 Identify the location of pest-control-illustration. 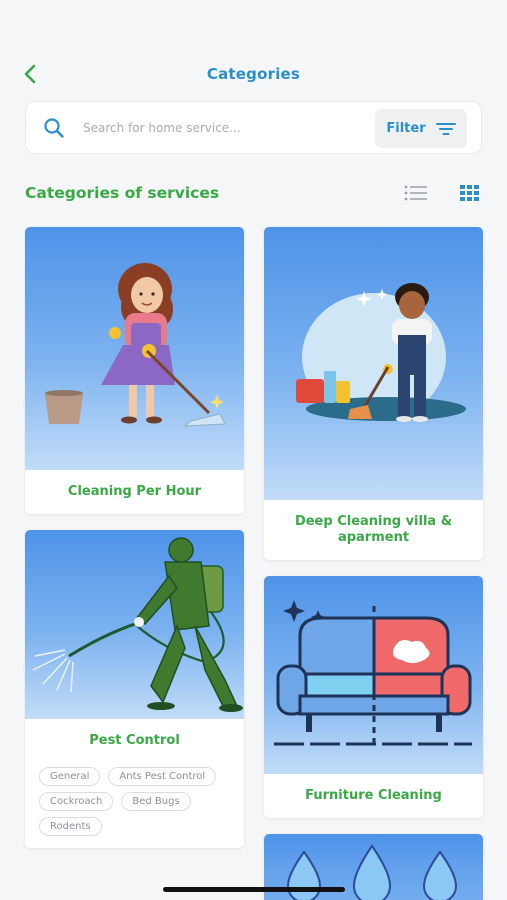
(134, 624).